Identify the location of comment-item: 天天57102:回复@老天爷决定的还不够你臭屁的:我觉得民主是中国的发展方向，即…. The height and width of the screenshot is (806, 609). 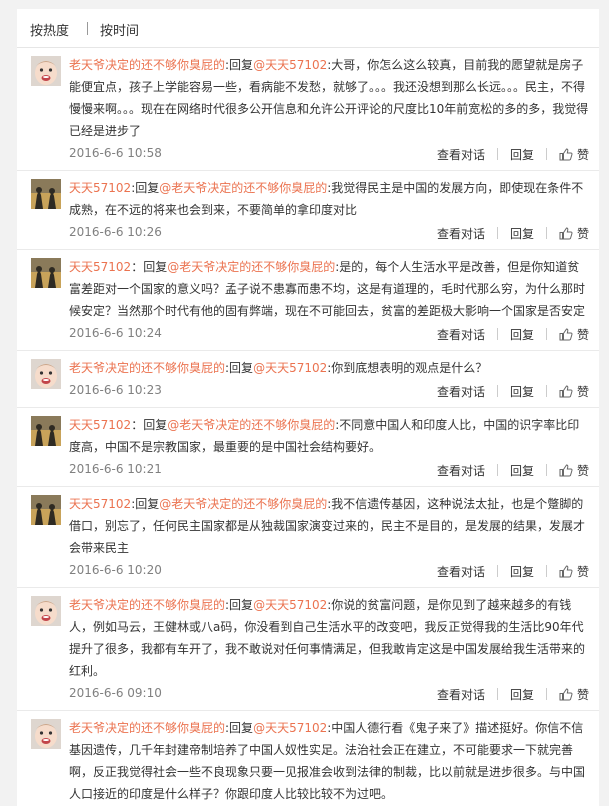
(308, 210).